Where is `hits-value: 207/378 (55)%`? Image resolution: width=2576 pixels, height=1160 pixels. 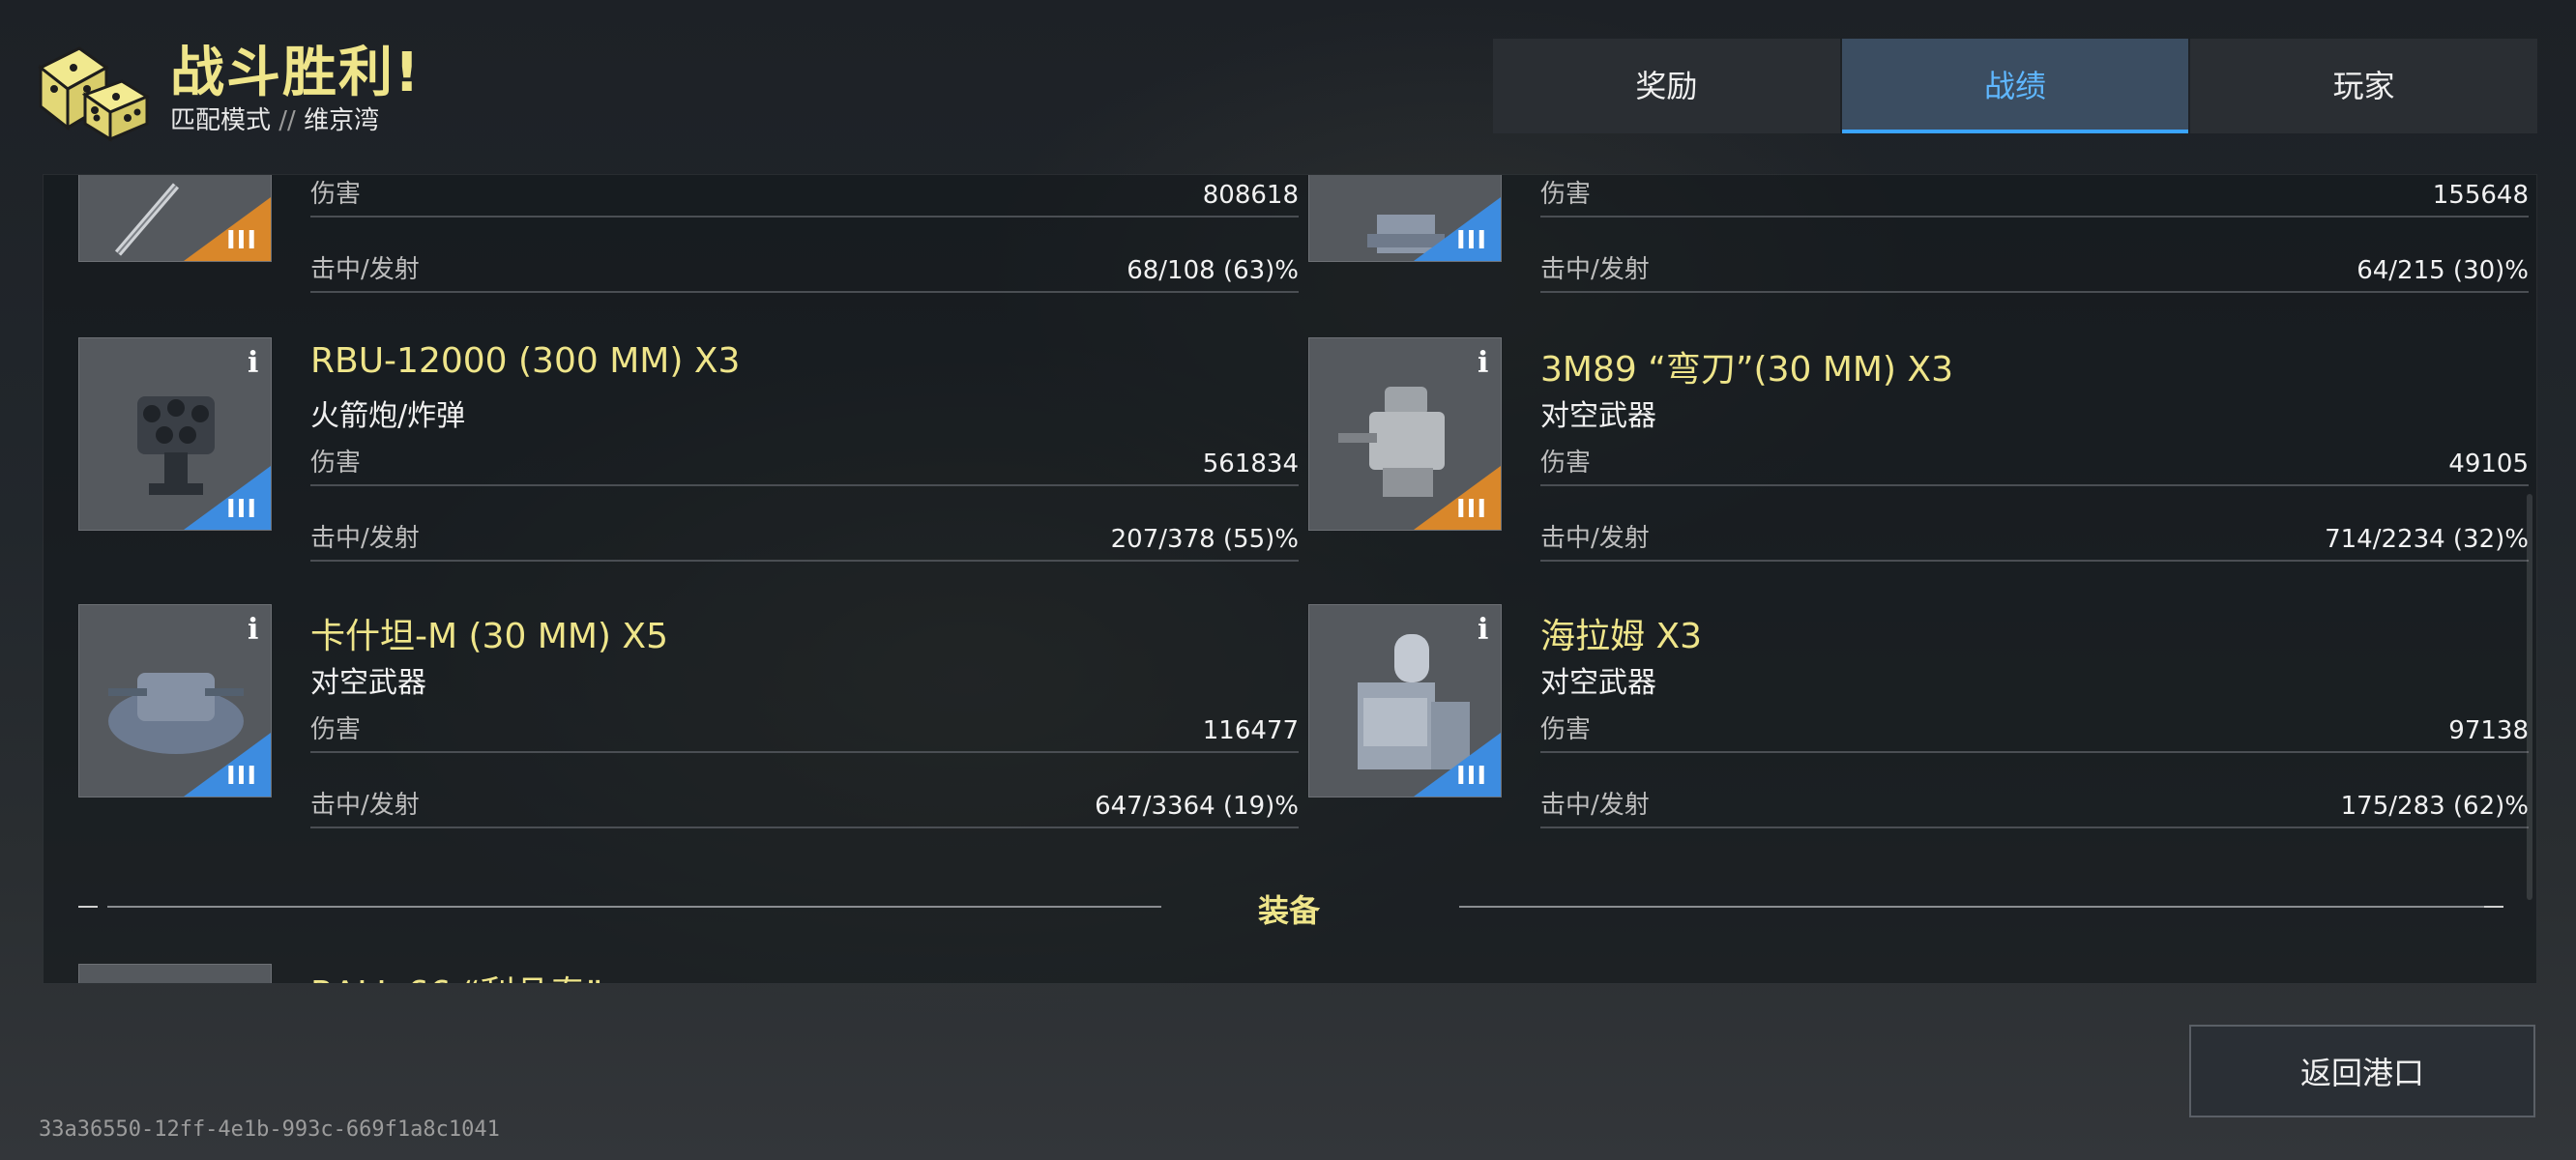 hits-value: 207/378 (55)% is located at coordinates (1204, 539).